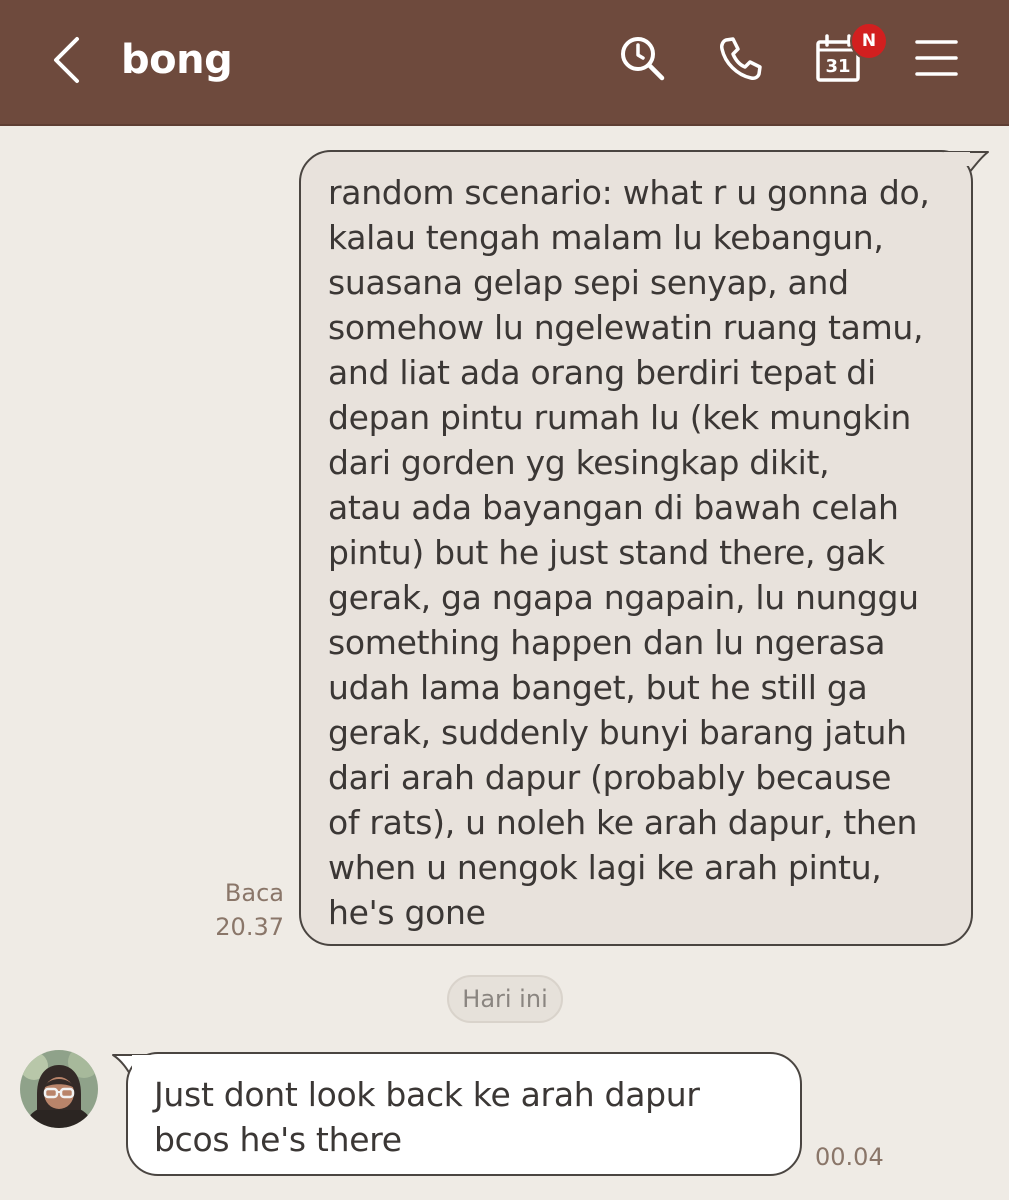  I want to click on search-button, so click(642, 58).